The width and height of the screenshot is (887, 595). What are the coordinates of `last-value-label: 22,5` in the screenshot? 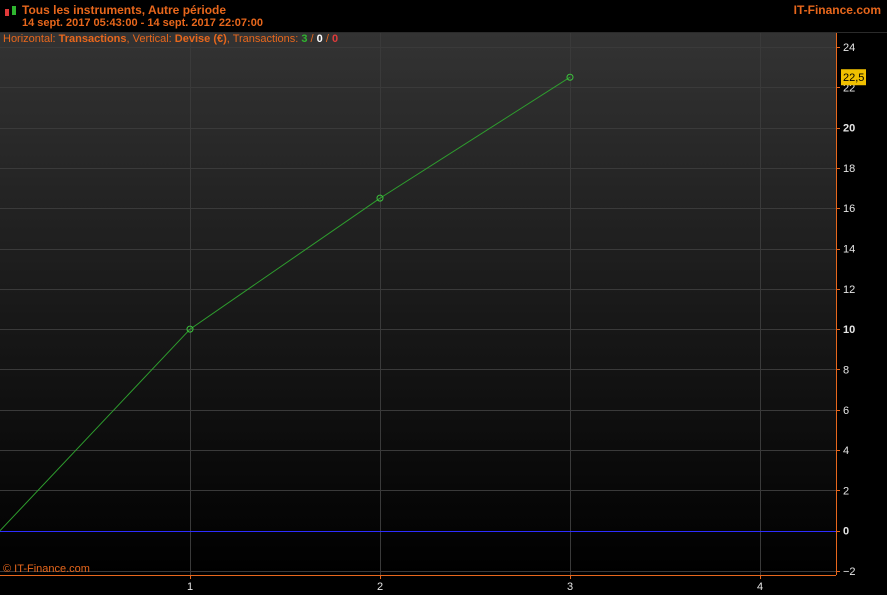 It's located at (853, 78).